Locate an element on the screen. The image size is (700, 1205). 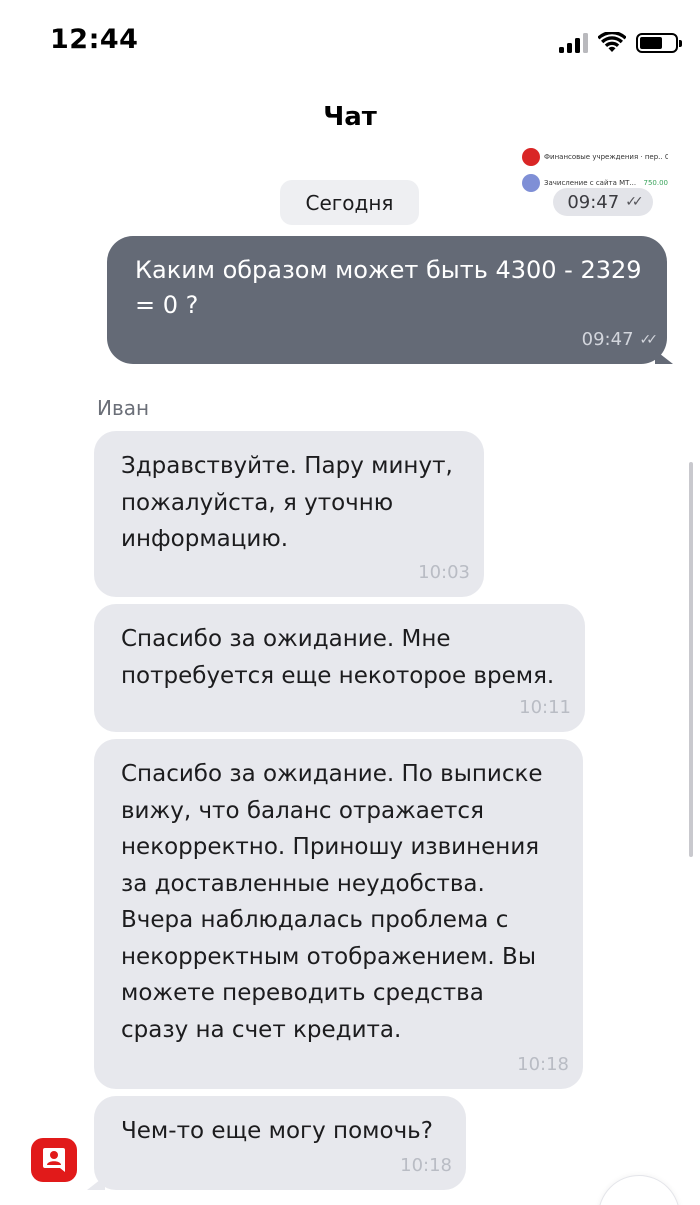
incoming-message: Чем-то еще могу помочь? 10:18 is located at coordinates (276, 1143).